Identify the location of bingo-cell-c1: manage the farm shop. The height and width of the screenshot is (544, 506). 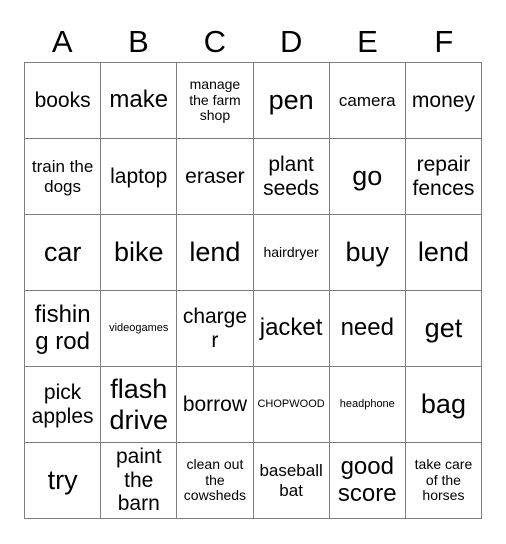
(215, 101).